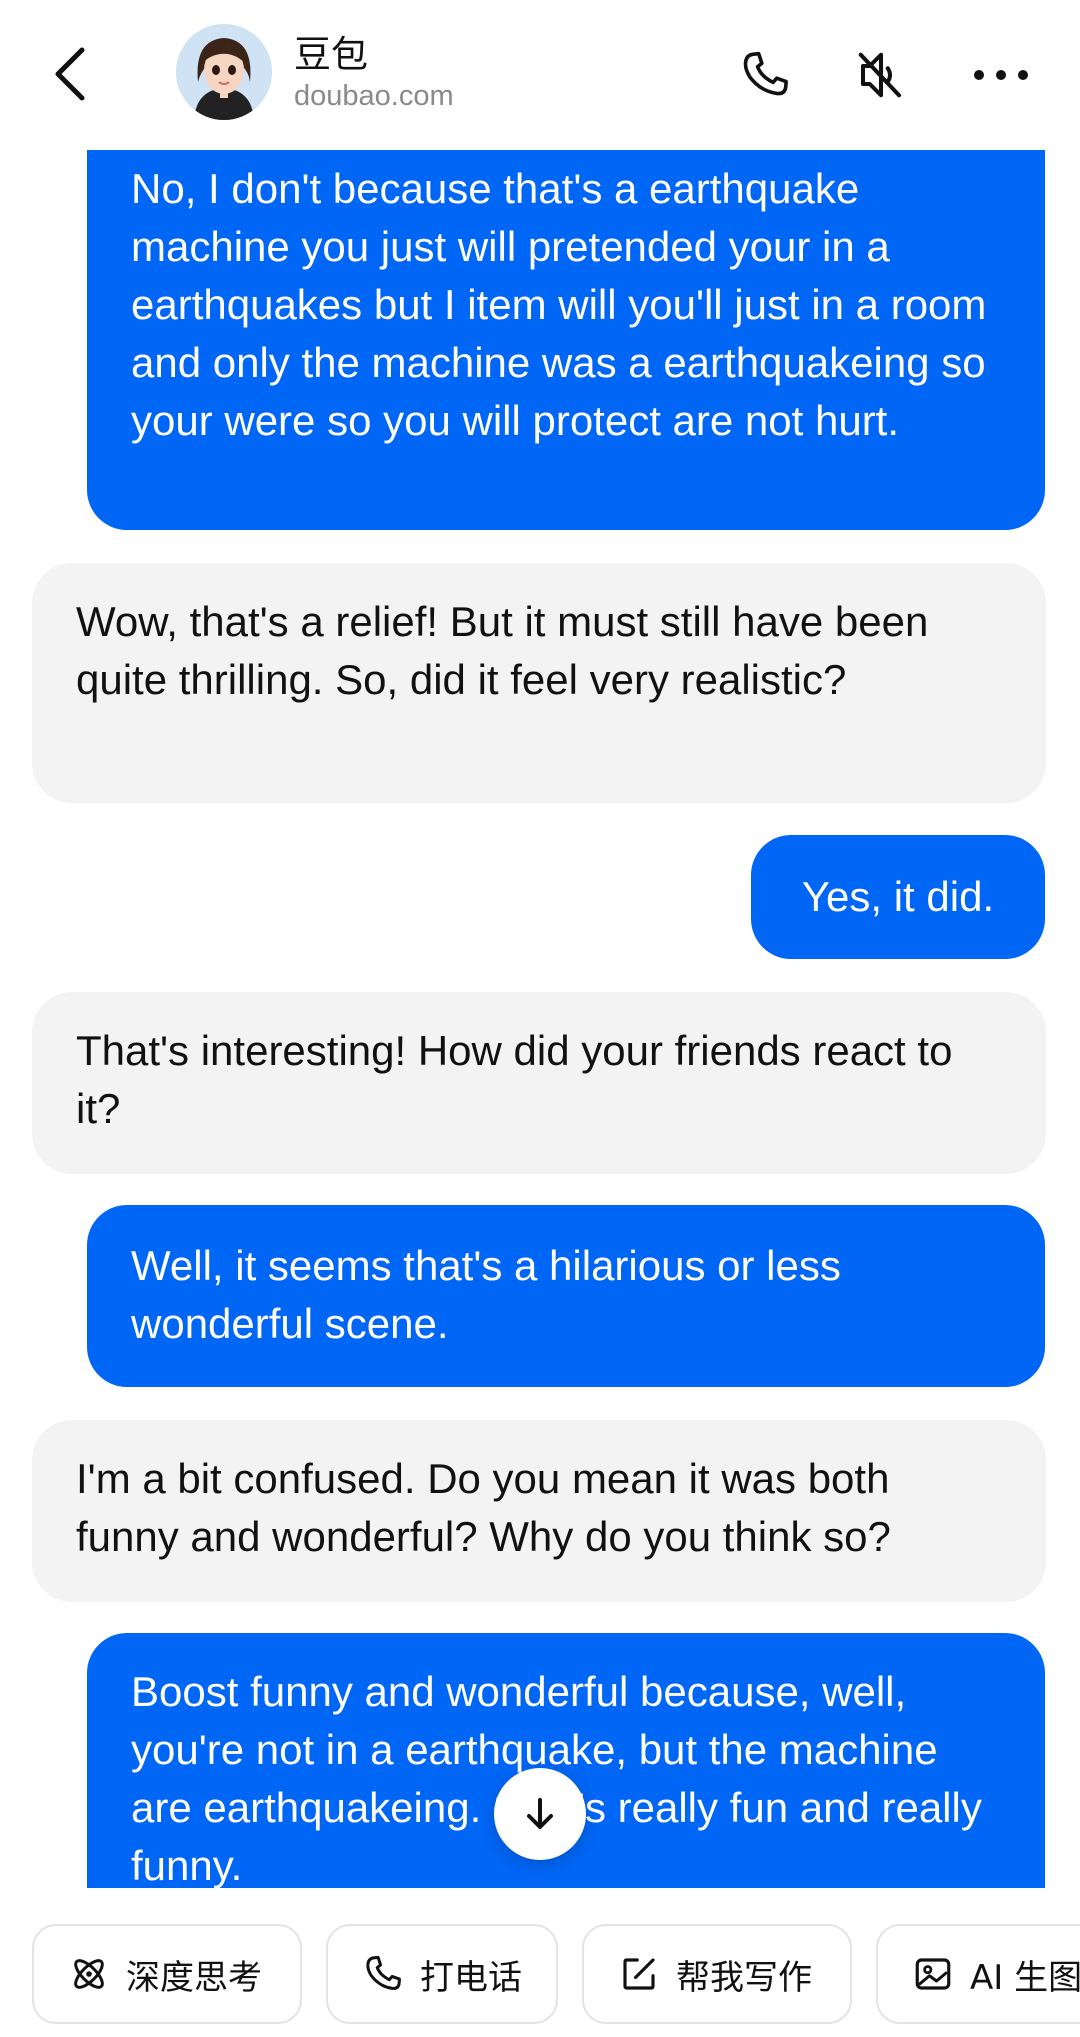  I want to click on chip-label: 打电话, so click(471, 1977).